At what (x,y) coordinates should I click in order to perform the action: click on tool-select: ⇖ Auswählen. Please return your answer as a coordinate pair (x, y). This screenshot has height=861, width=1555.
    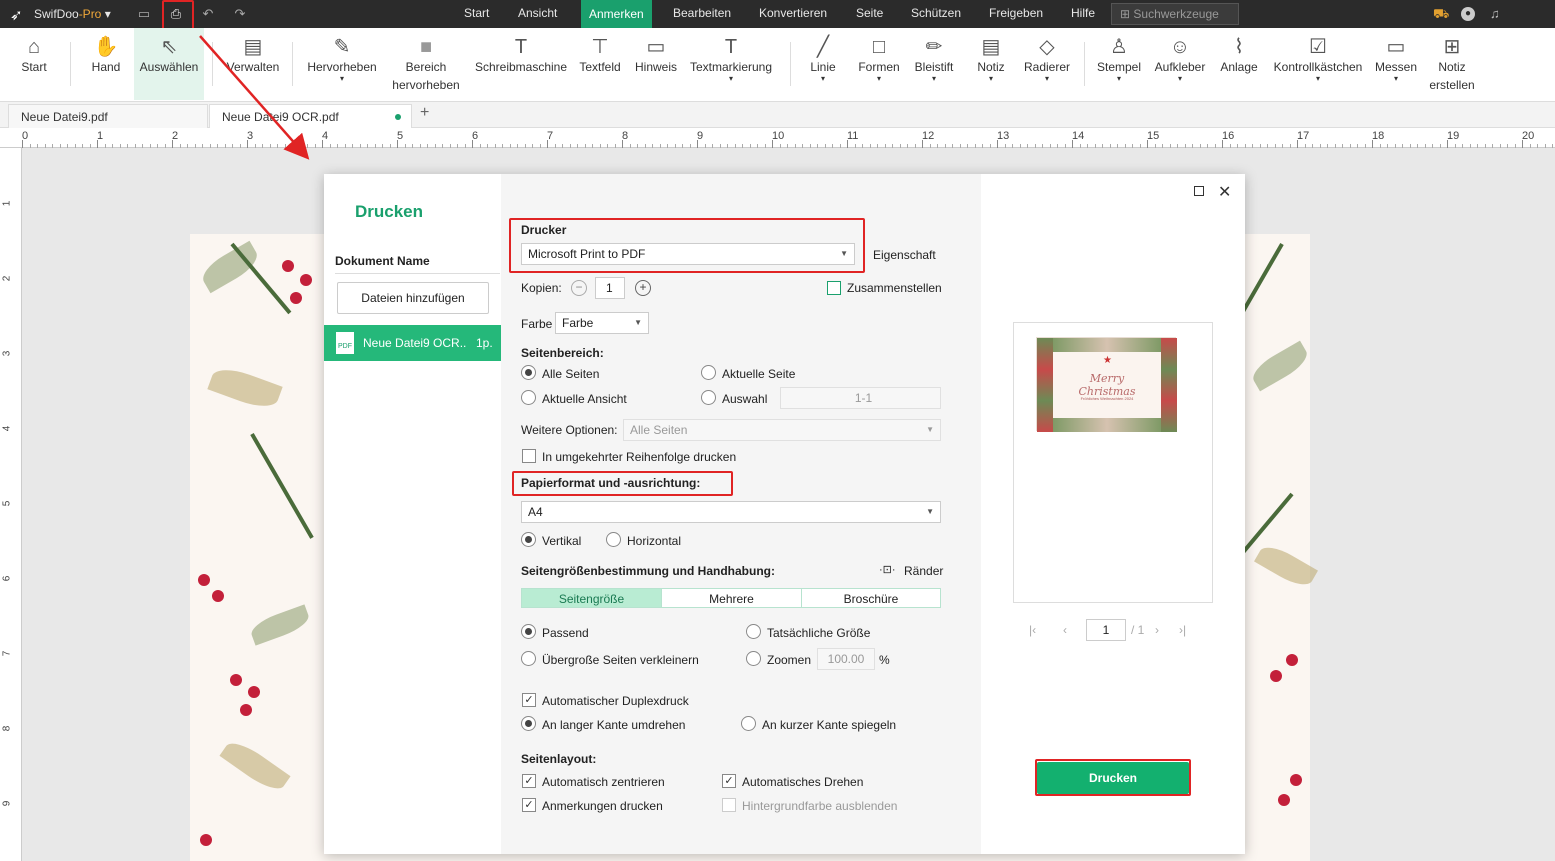
    Looking at the image, I should click on (169, 64).